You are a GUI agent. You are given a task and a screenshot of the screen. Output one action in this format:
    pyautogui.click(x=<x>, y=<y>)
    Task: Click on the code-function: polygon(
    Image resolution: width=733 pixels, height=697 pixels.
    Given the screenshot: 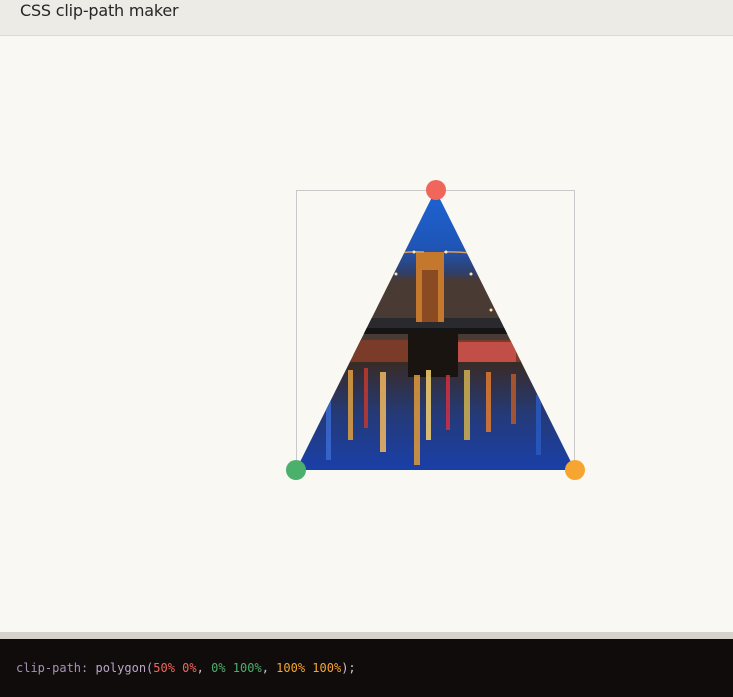 What is the action you would take?
    pyautogui.click(x=124, y=668)
    